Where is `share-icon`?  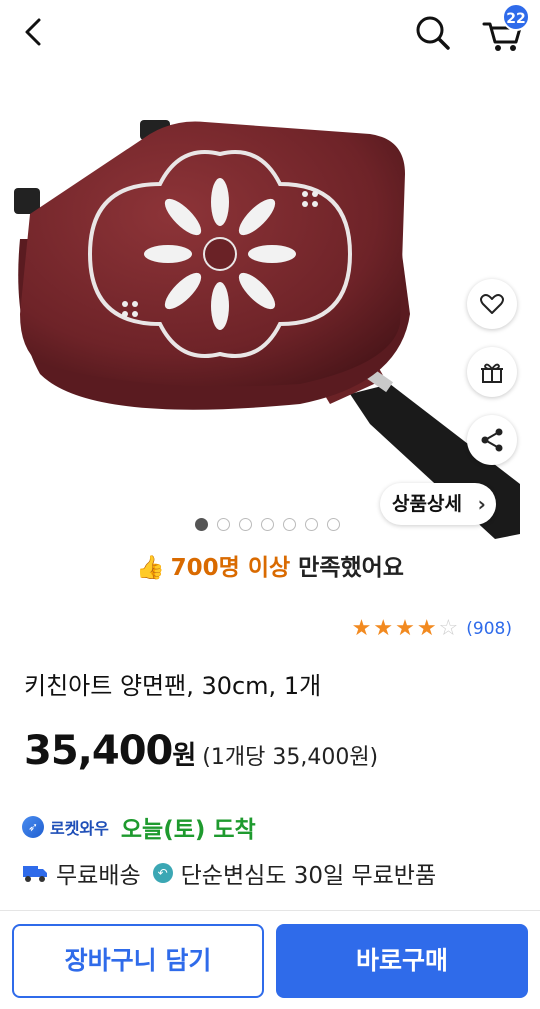 share-icon is located at coordinates (492, 440).